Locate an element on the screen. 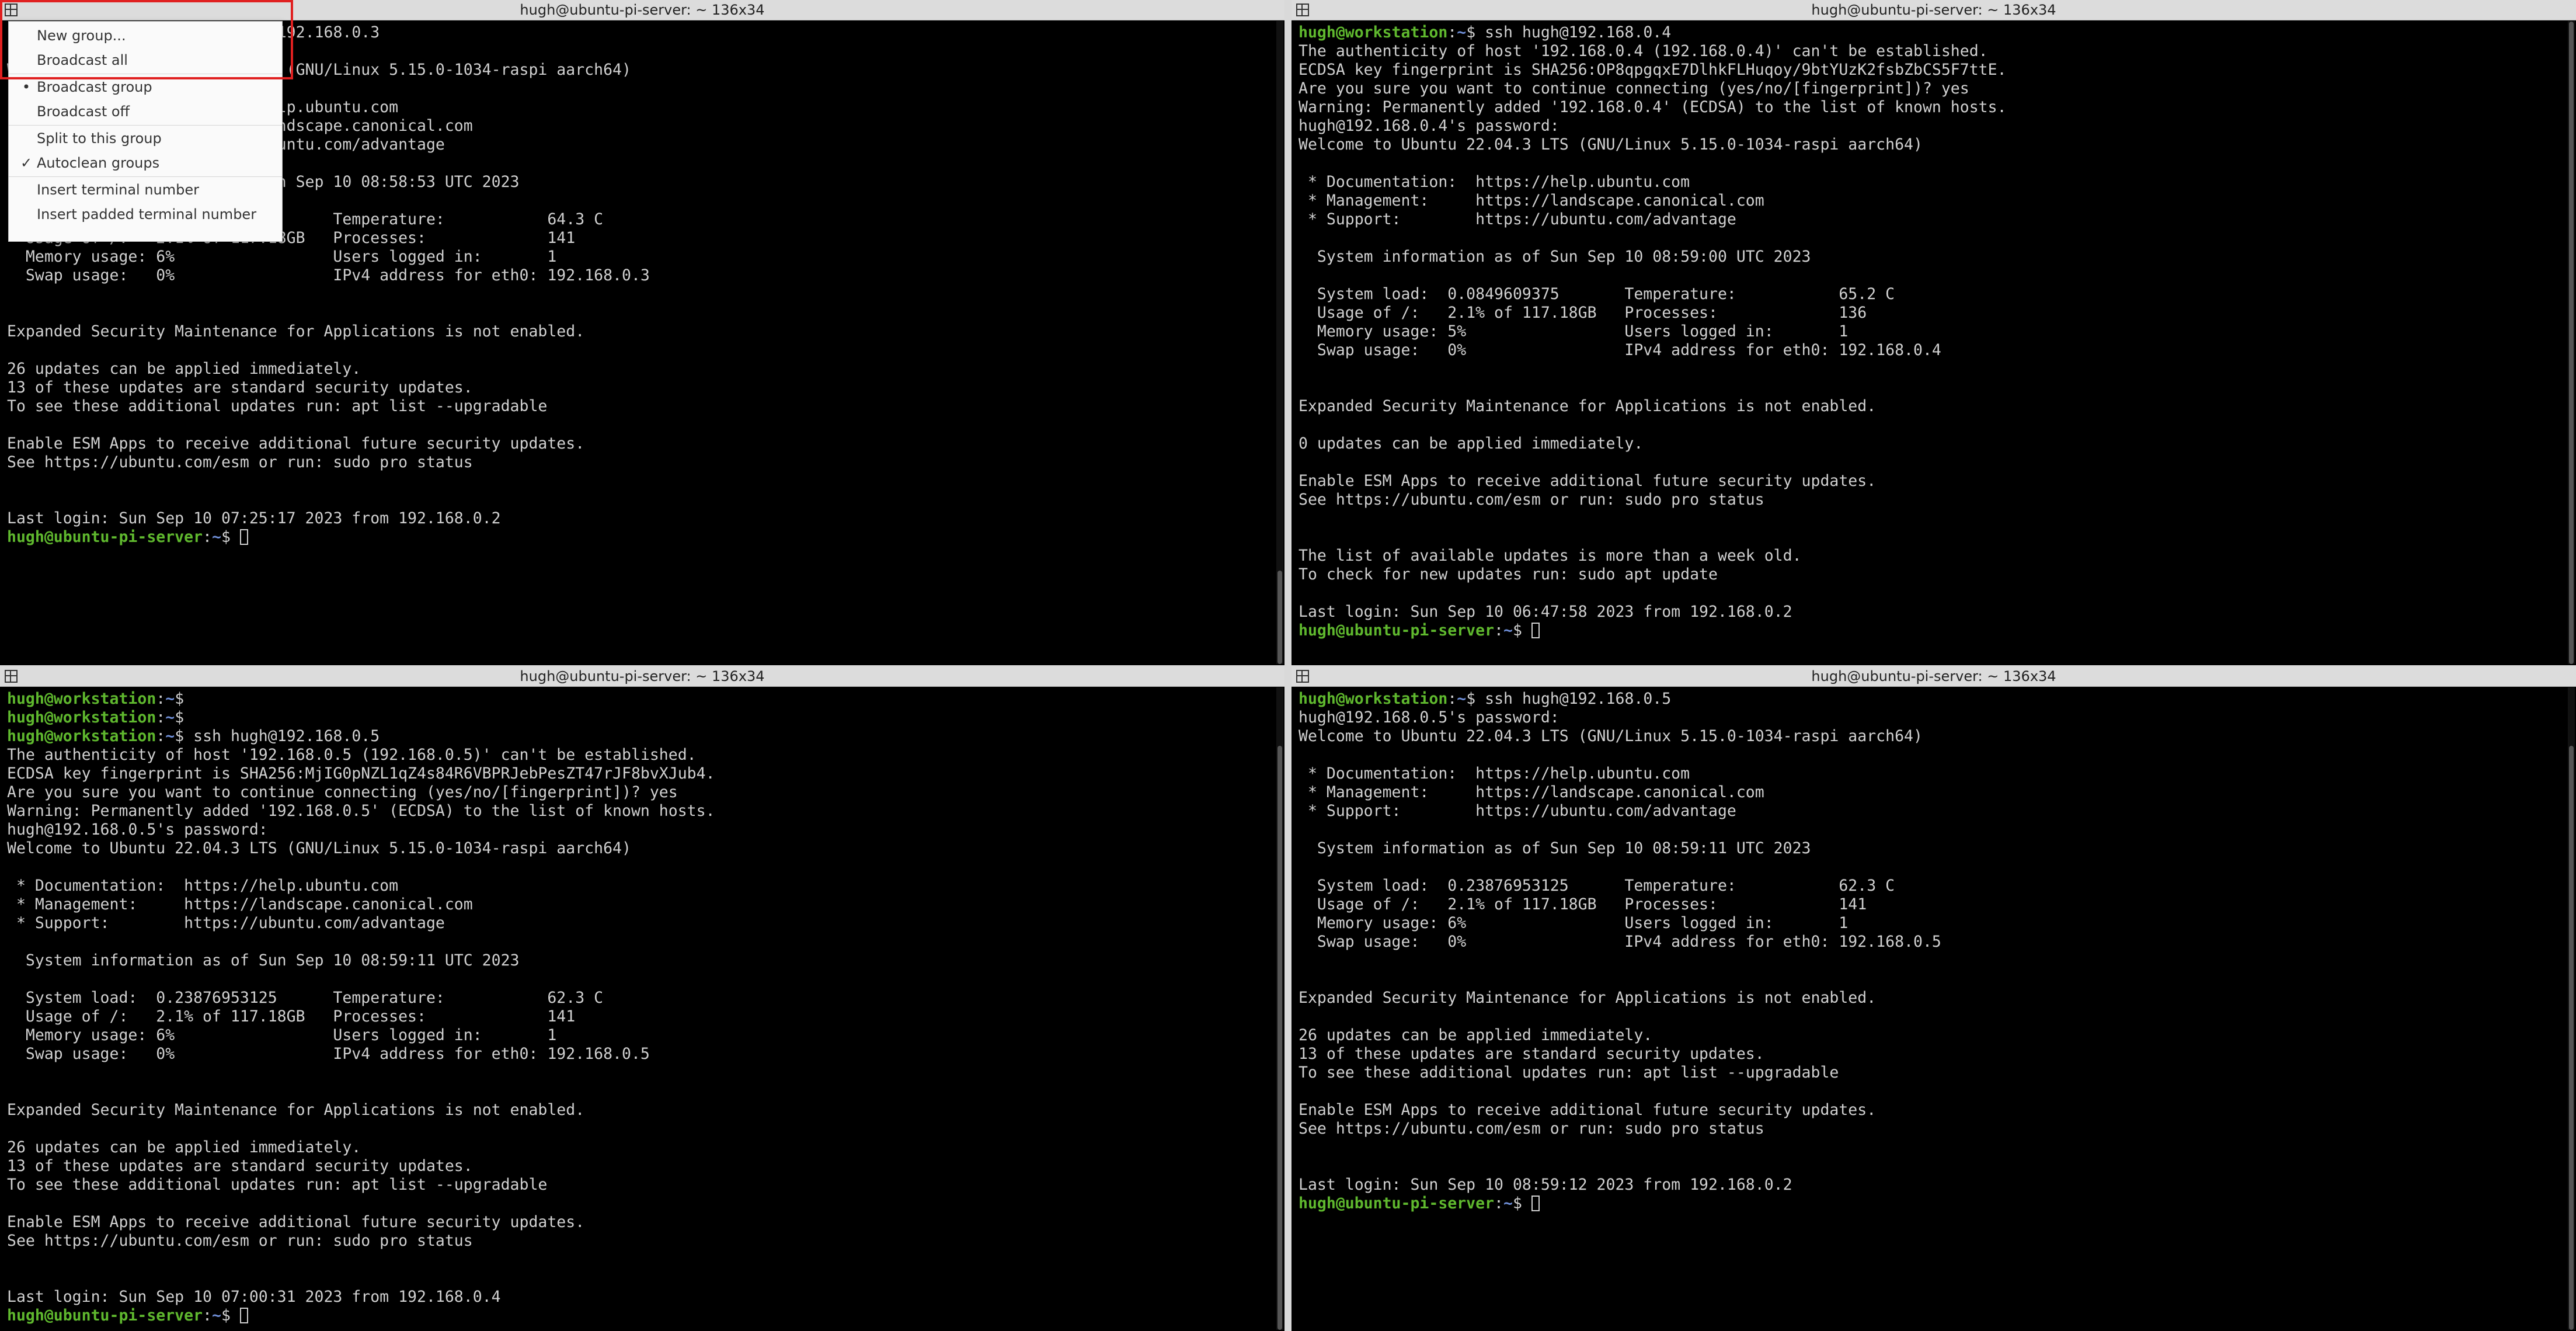 The image size is (2576, 1331). pane-title: hugh@ubuntu-pi-server: ~ 136x34 is located at coordinates (642, 10).